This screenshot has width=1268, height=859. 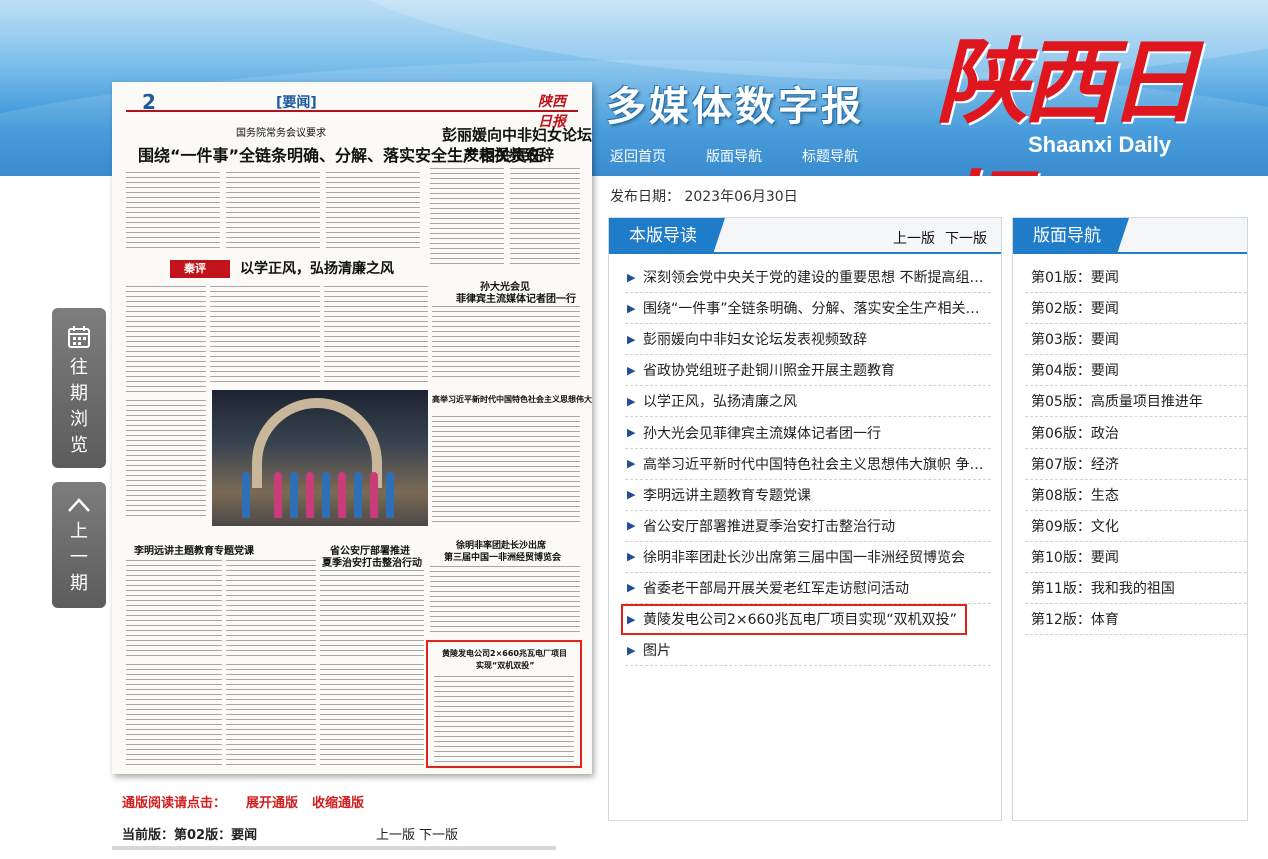 I want to click on article-list-item: ▶ 李明远讲主题教育专题党课, so click(x=808, y=495).